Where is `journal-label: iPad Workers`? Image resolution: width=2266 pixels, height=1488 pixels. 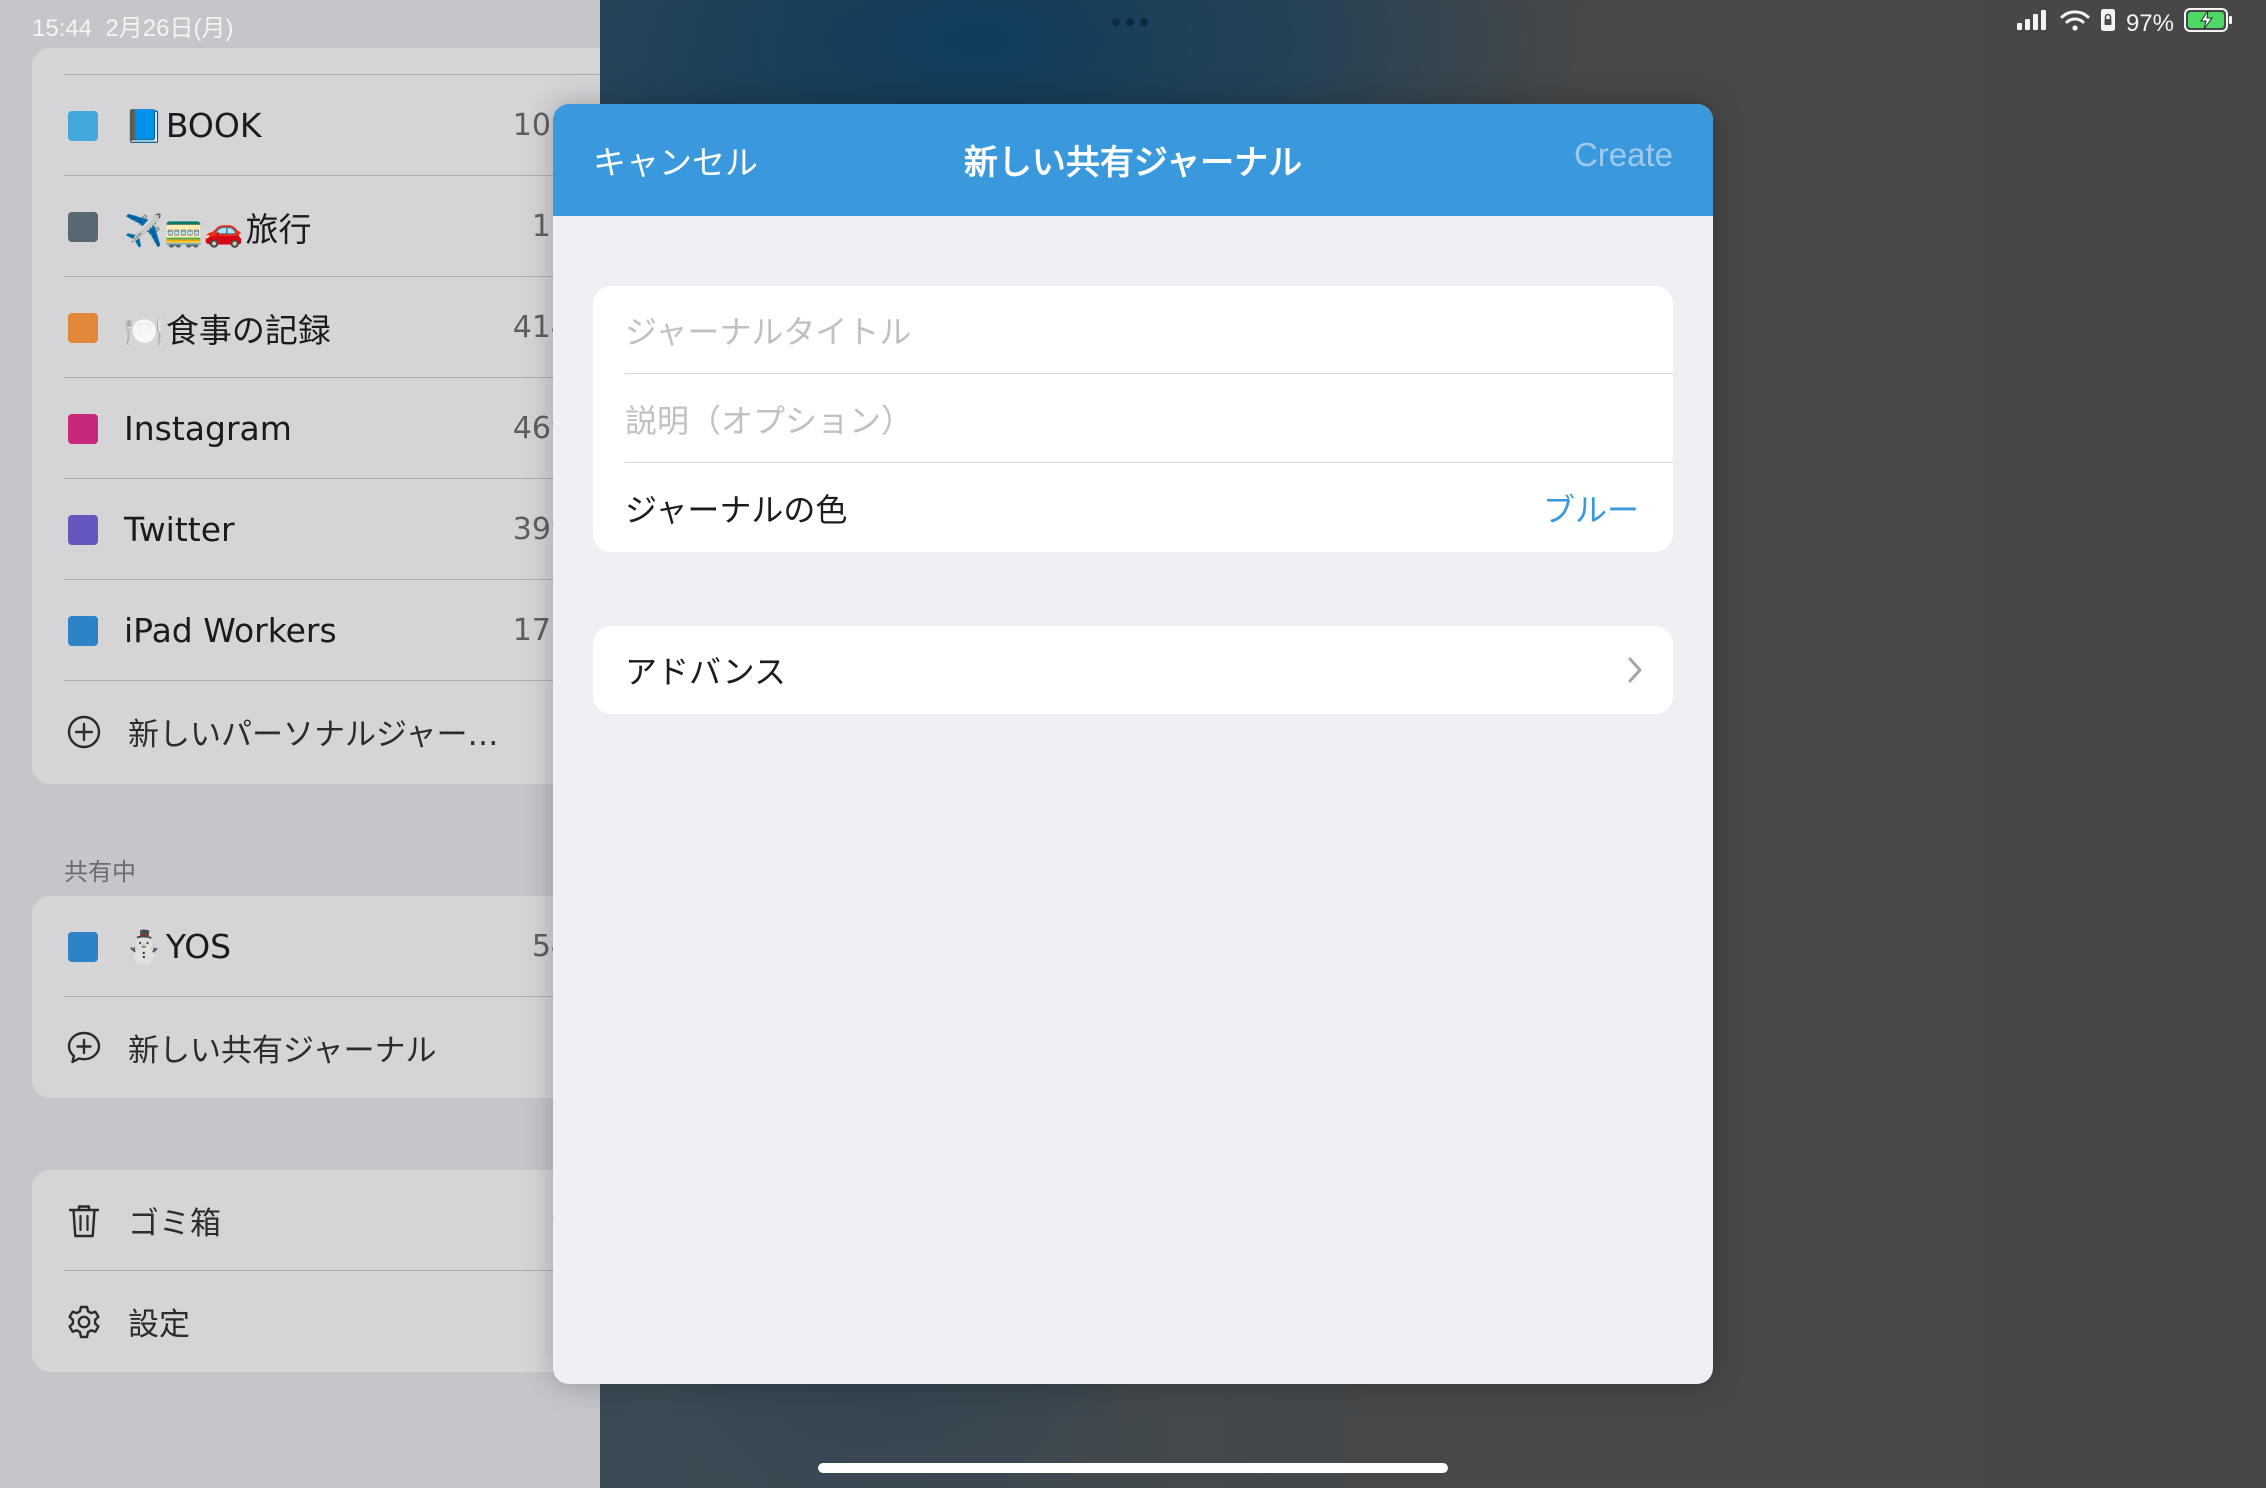 journal-label: iPad Workers is located at coordinates (230, 630).